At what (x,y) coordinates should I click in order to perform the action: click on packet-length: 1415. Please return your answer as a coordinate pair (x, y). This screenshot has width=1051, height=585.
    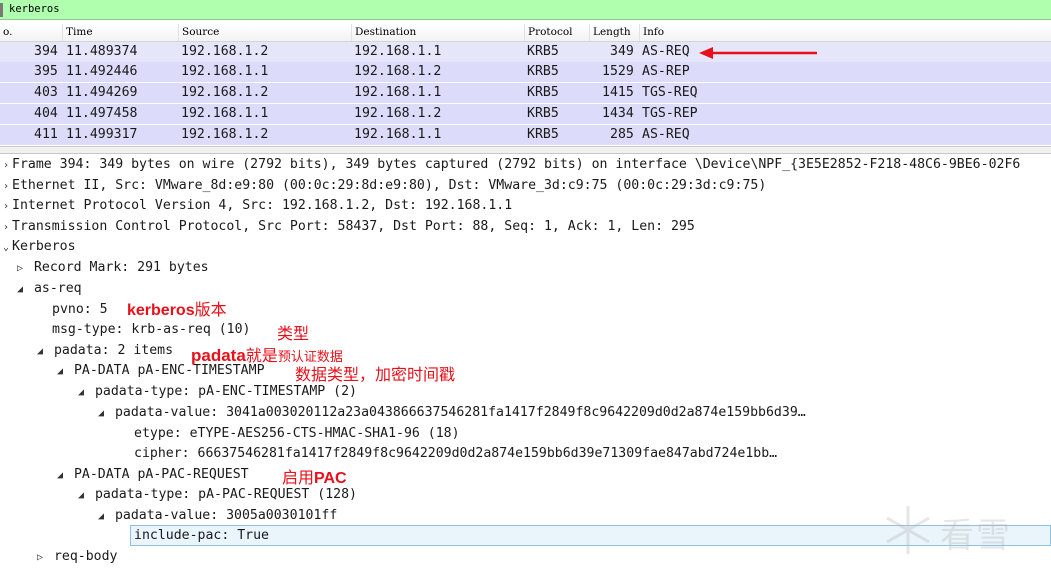
    Looking at the image, I should click on (618, 92).